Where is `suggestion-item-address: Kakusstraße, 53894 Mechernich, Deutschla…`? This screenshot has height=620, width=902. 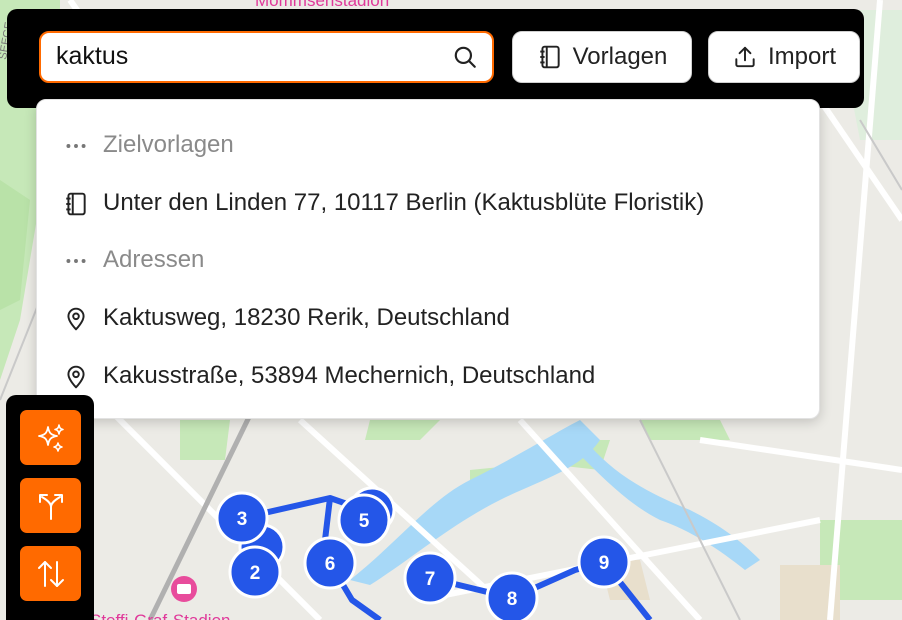 suggestion-item-address: Kakusstraße, 53894 Mechernich, Deutschla… is located at coordinates (429, 376).